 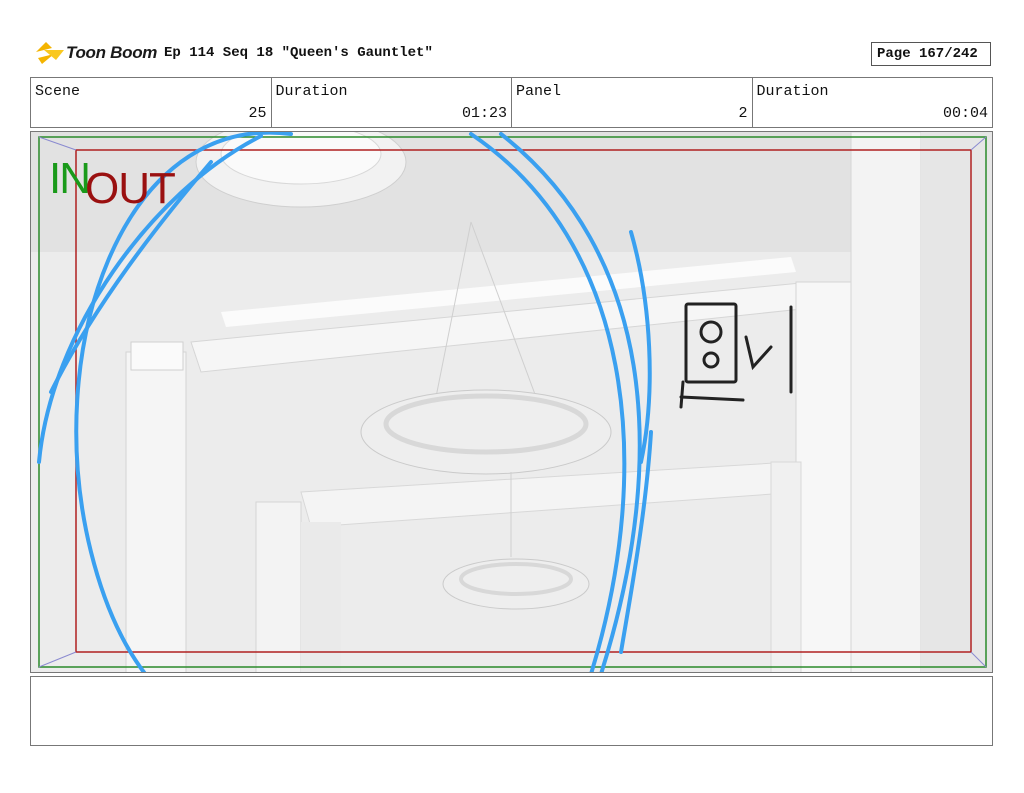 I want to click on panel-duration-label: Duration, so click(x=792, y=91).